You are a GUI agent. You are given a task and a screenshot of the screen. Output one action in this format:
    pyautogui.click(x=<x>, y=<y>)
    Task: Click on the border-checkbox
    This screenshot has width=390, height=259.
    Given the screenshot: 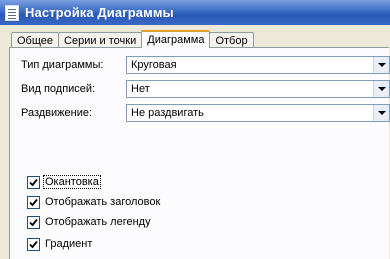 What is the action you would take?
    pyautogui.click(x=33, y=182)
    